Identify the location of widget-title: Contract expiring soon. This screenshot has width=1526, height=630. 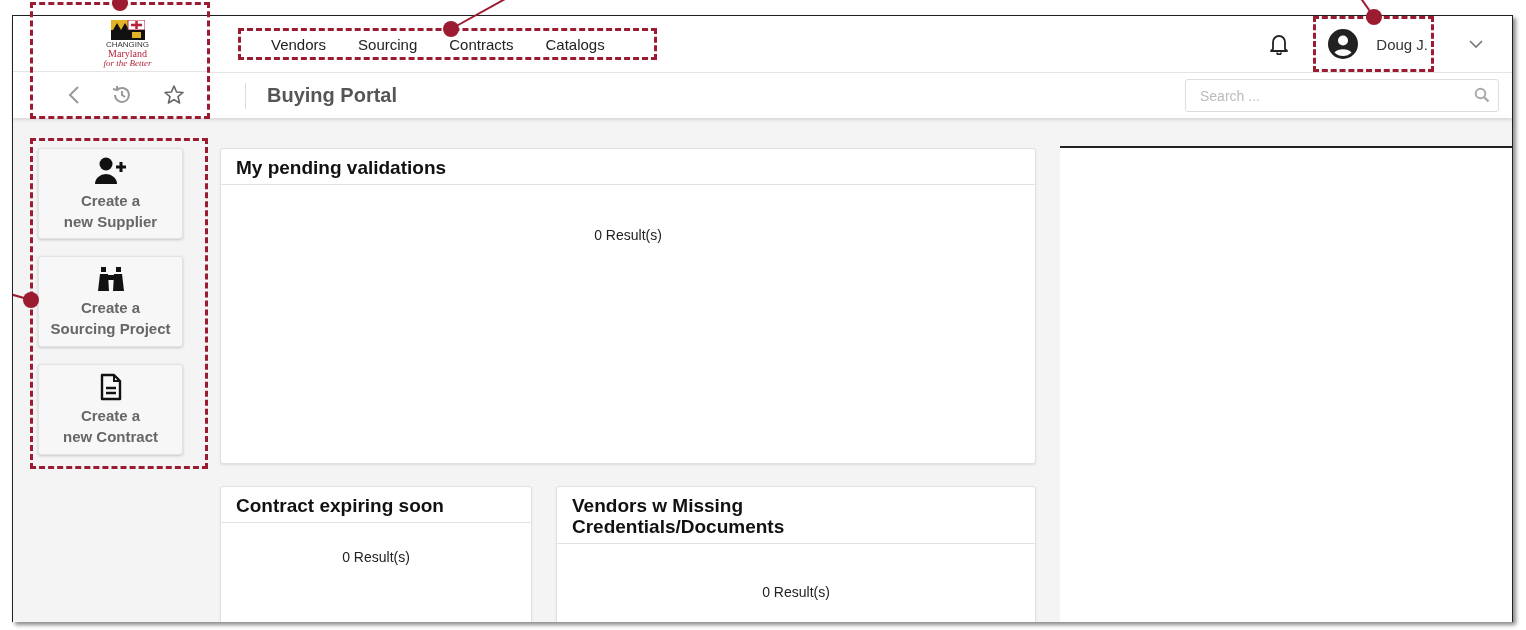
(340, 505).